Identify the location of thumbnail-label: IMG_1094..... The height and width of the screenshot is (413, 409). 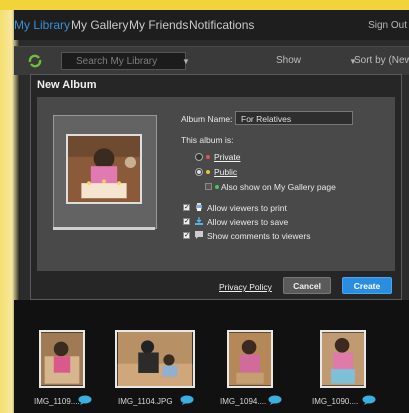
(243, 401).